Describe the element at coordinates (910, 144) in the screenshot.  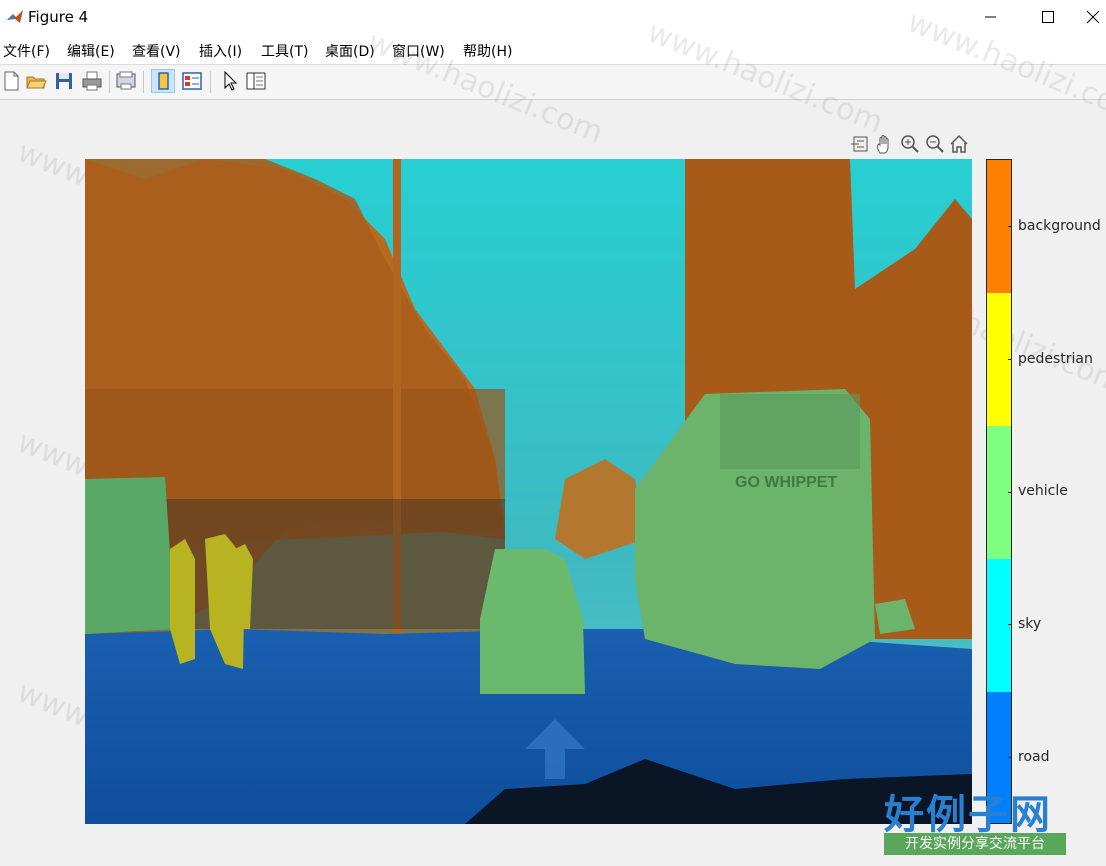
I see `zoom-in-icon` at that location.